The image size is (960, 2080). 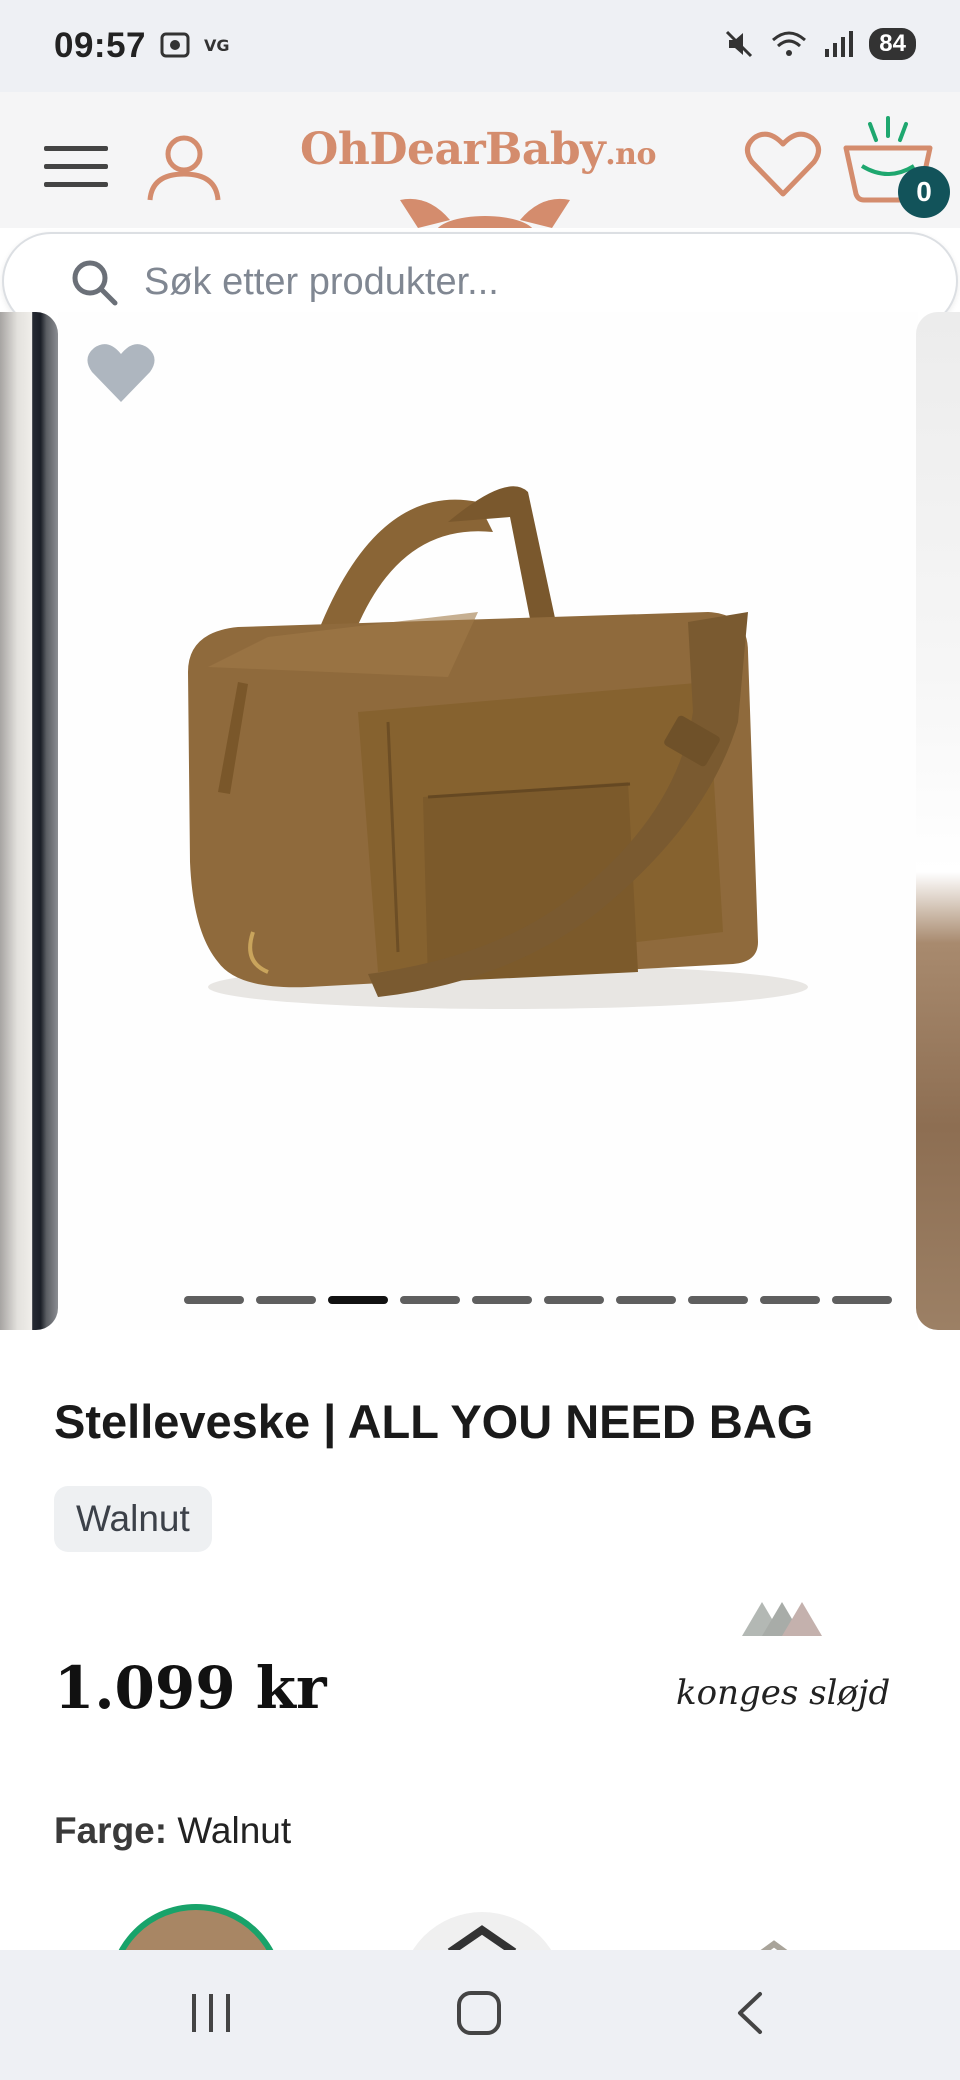 I want to click on site-header: OhDearBaby.no, so click(x=480, y=160).